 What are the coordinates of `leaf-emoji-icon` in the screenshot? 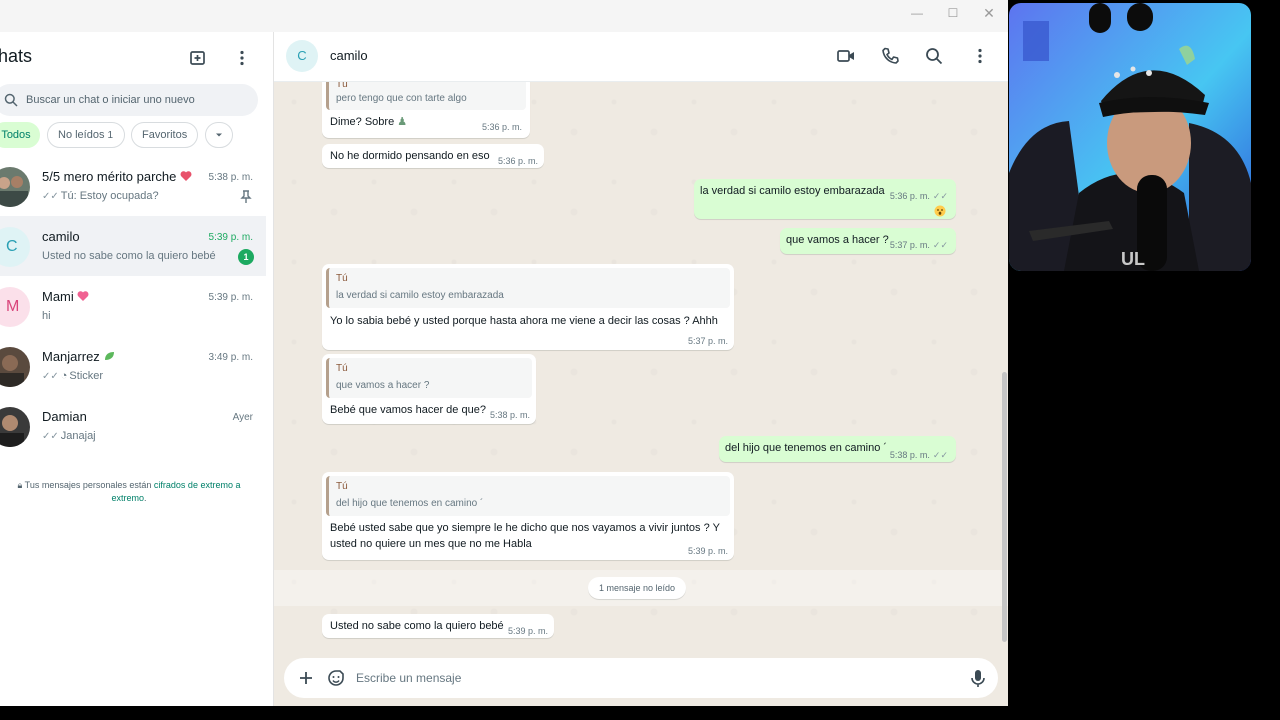 It's located at (110, 356).